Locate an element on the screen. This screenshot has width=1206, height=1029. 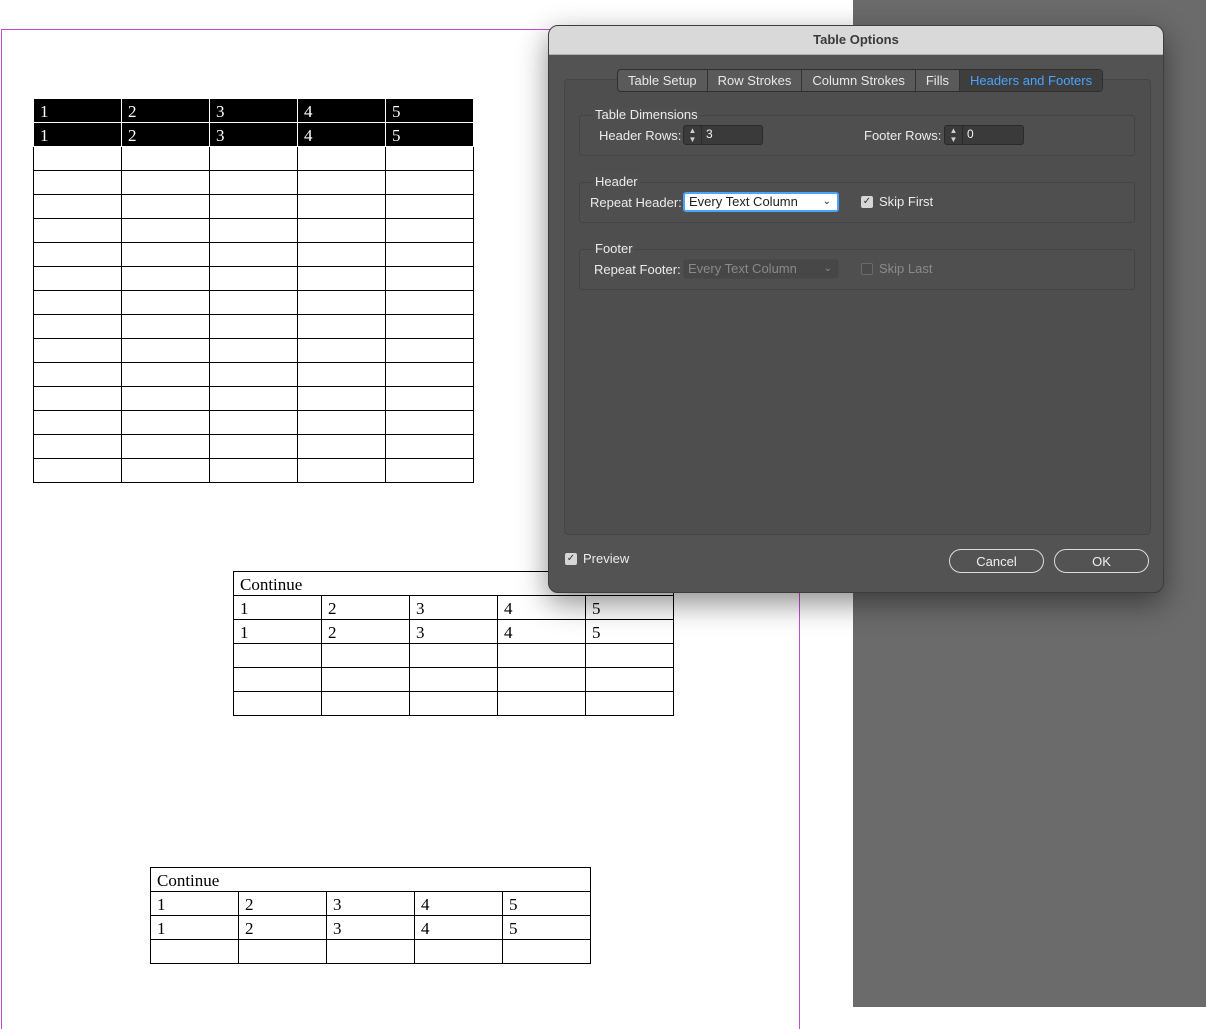
header-rows-stepper: ▲ ▼ 3 is located at coordinates (723, 135).